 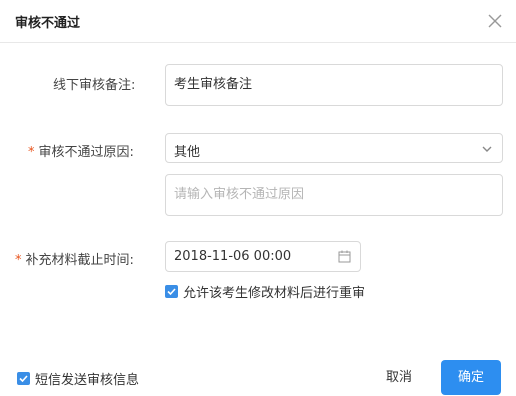 What do you see at coordinates (187, 152) in the screenshot?
I see `reject-reason-selected: 其他` at bounding box center [187, 152].